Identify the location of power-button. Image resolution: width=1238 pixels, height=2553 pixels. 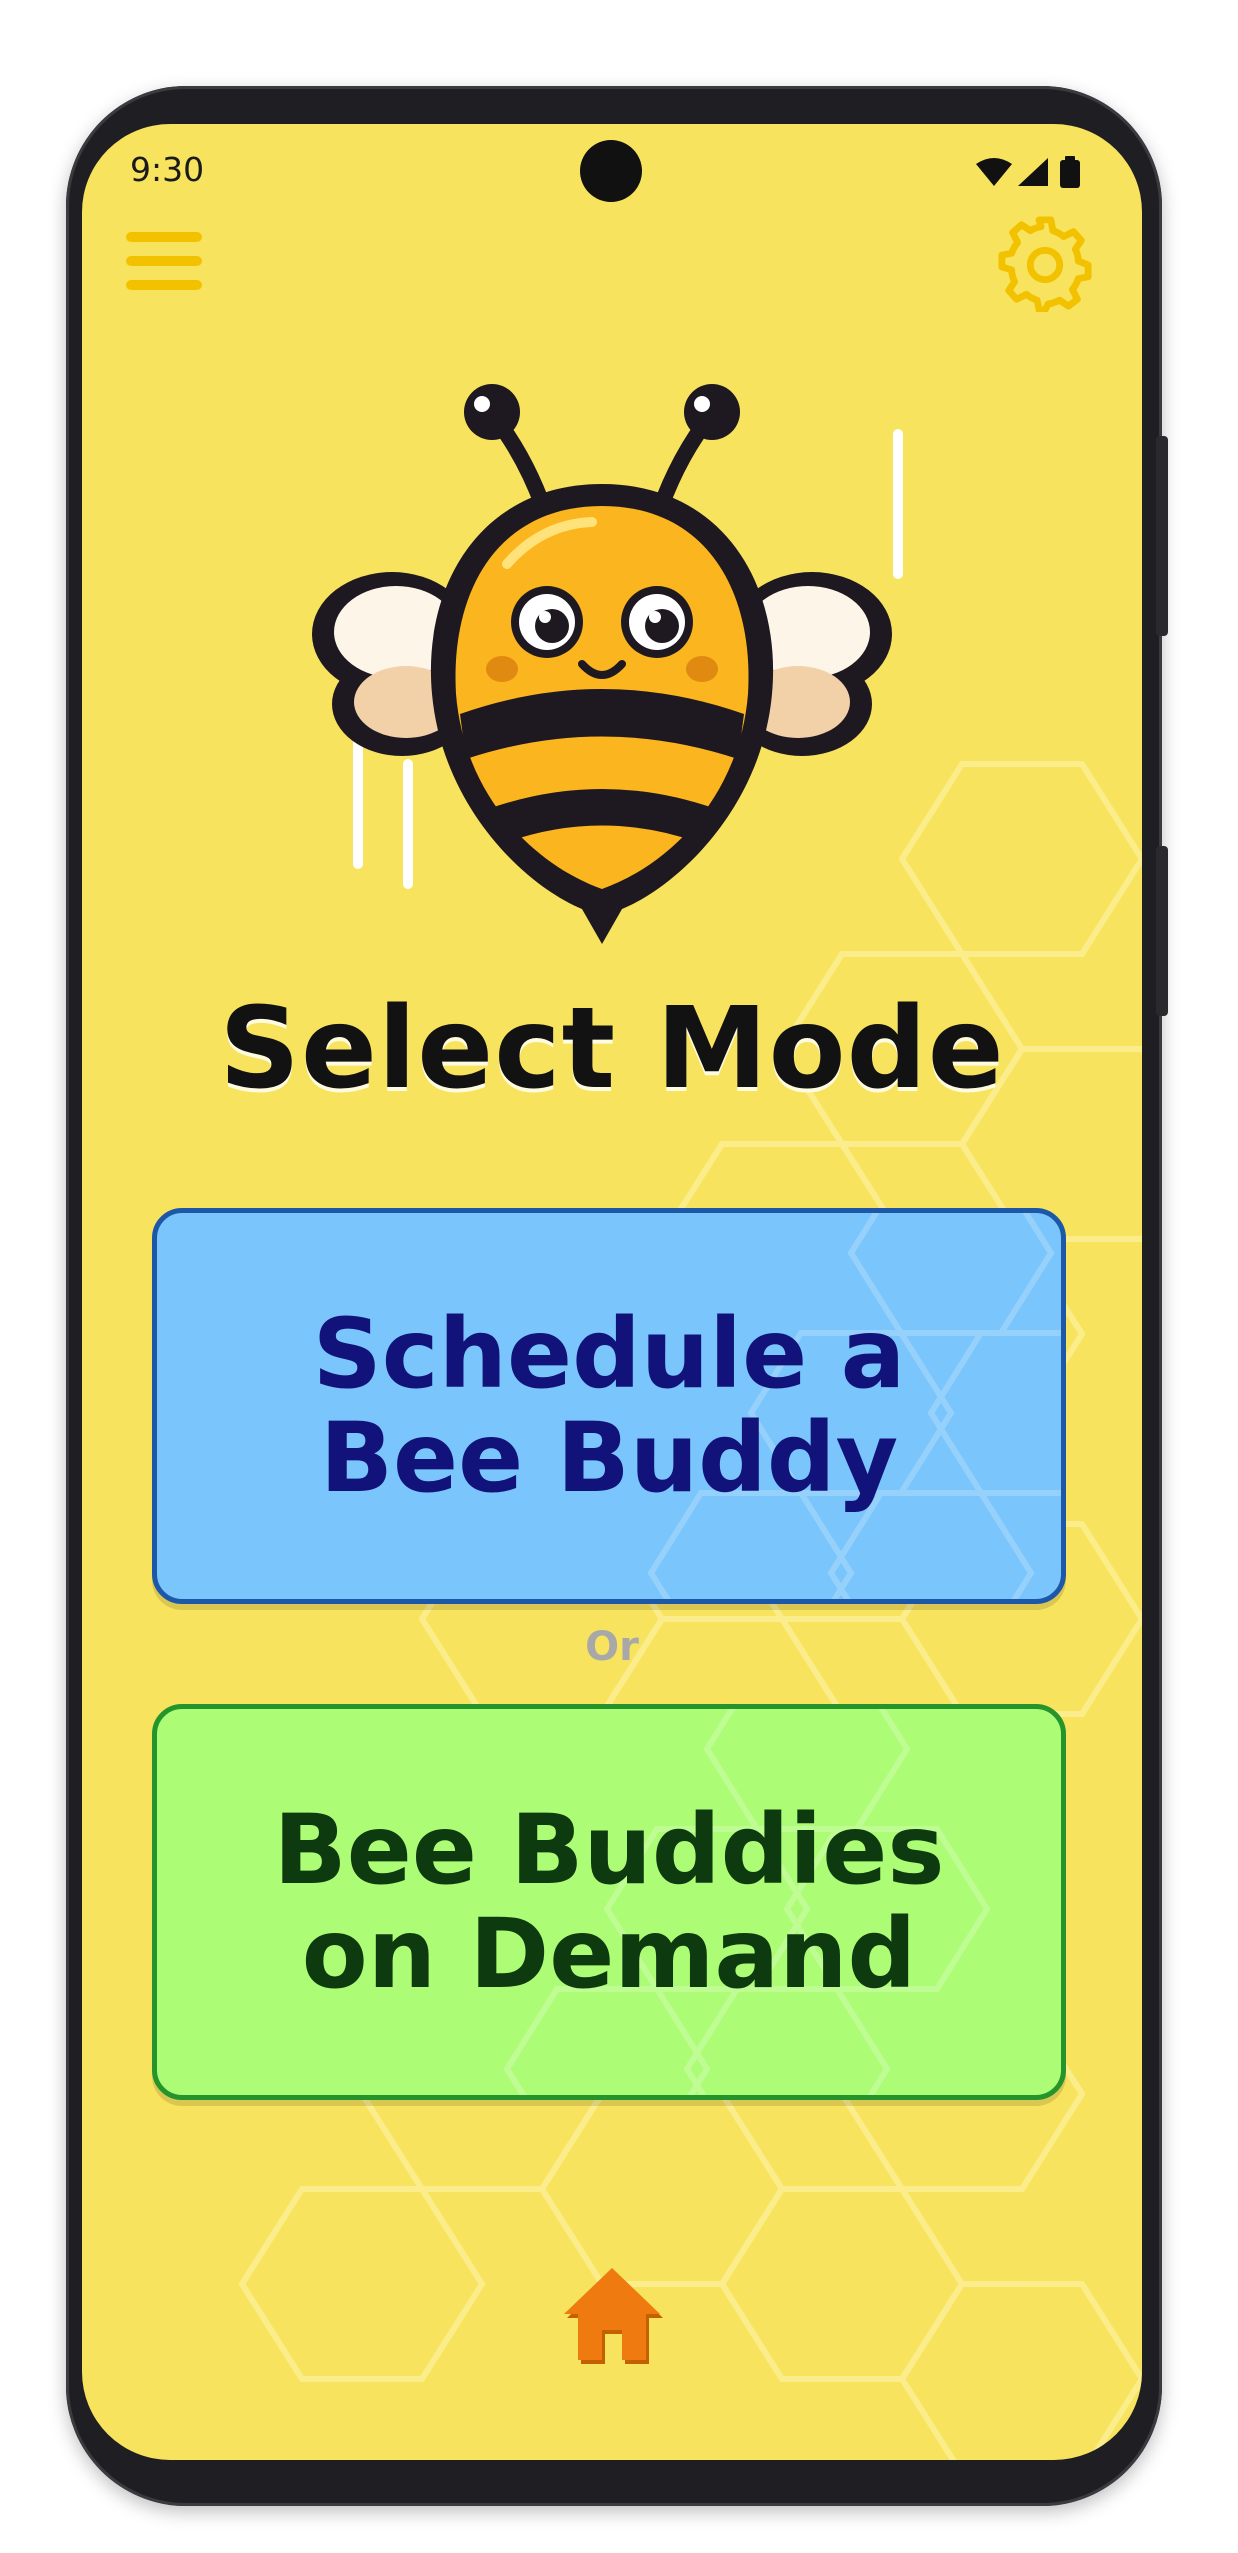
(1162, 931).